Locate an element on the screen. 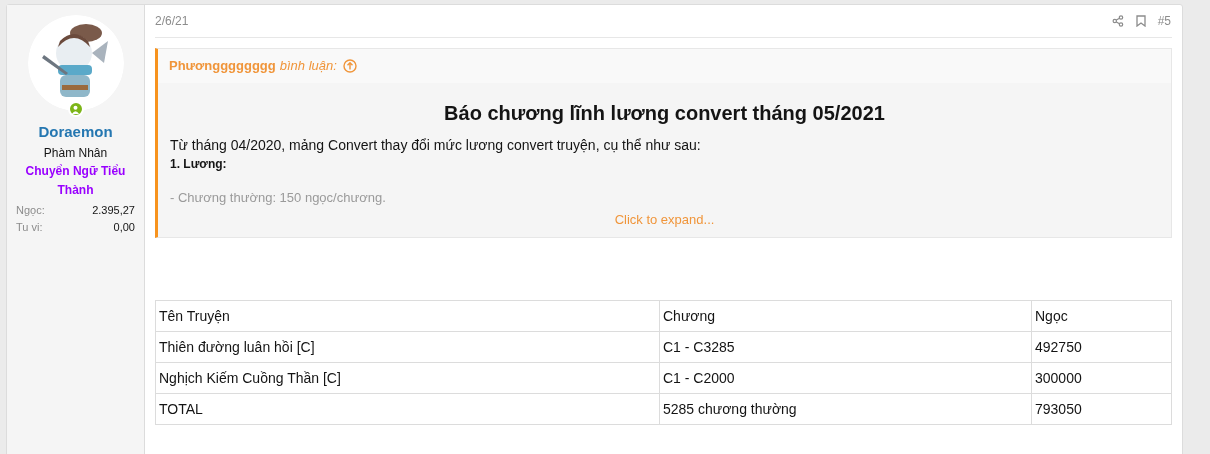 The height and width of the screenshot is (454, 1210). table-cell: Nghịch Kiếm Cuồng Thần [C] is located at coordinates (407, 378).